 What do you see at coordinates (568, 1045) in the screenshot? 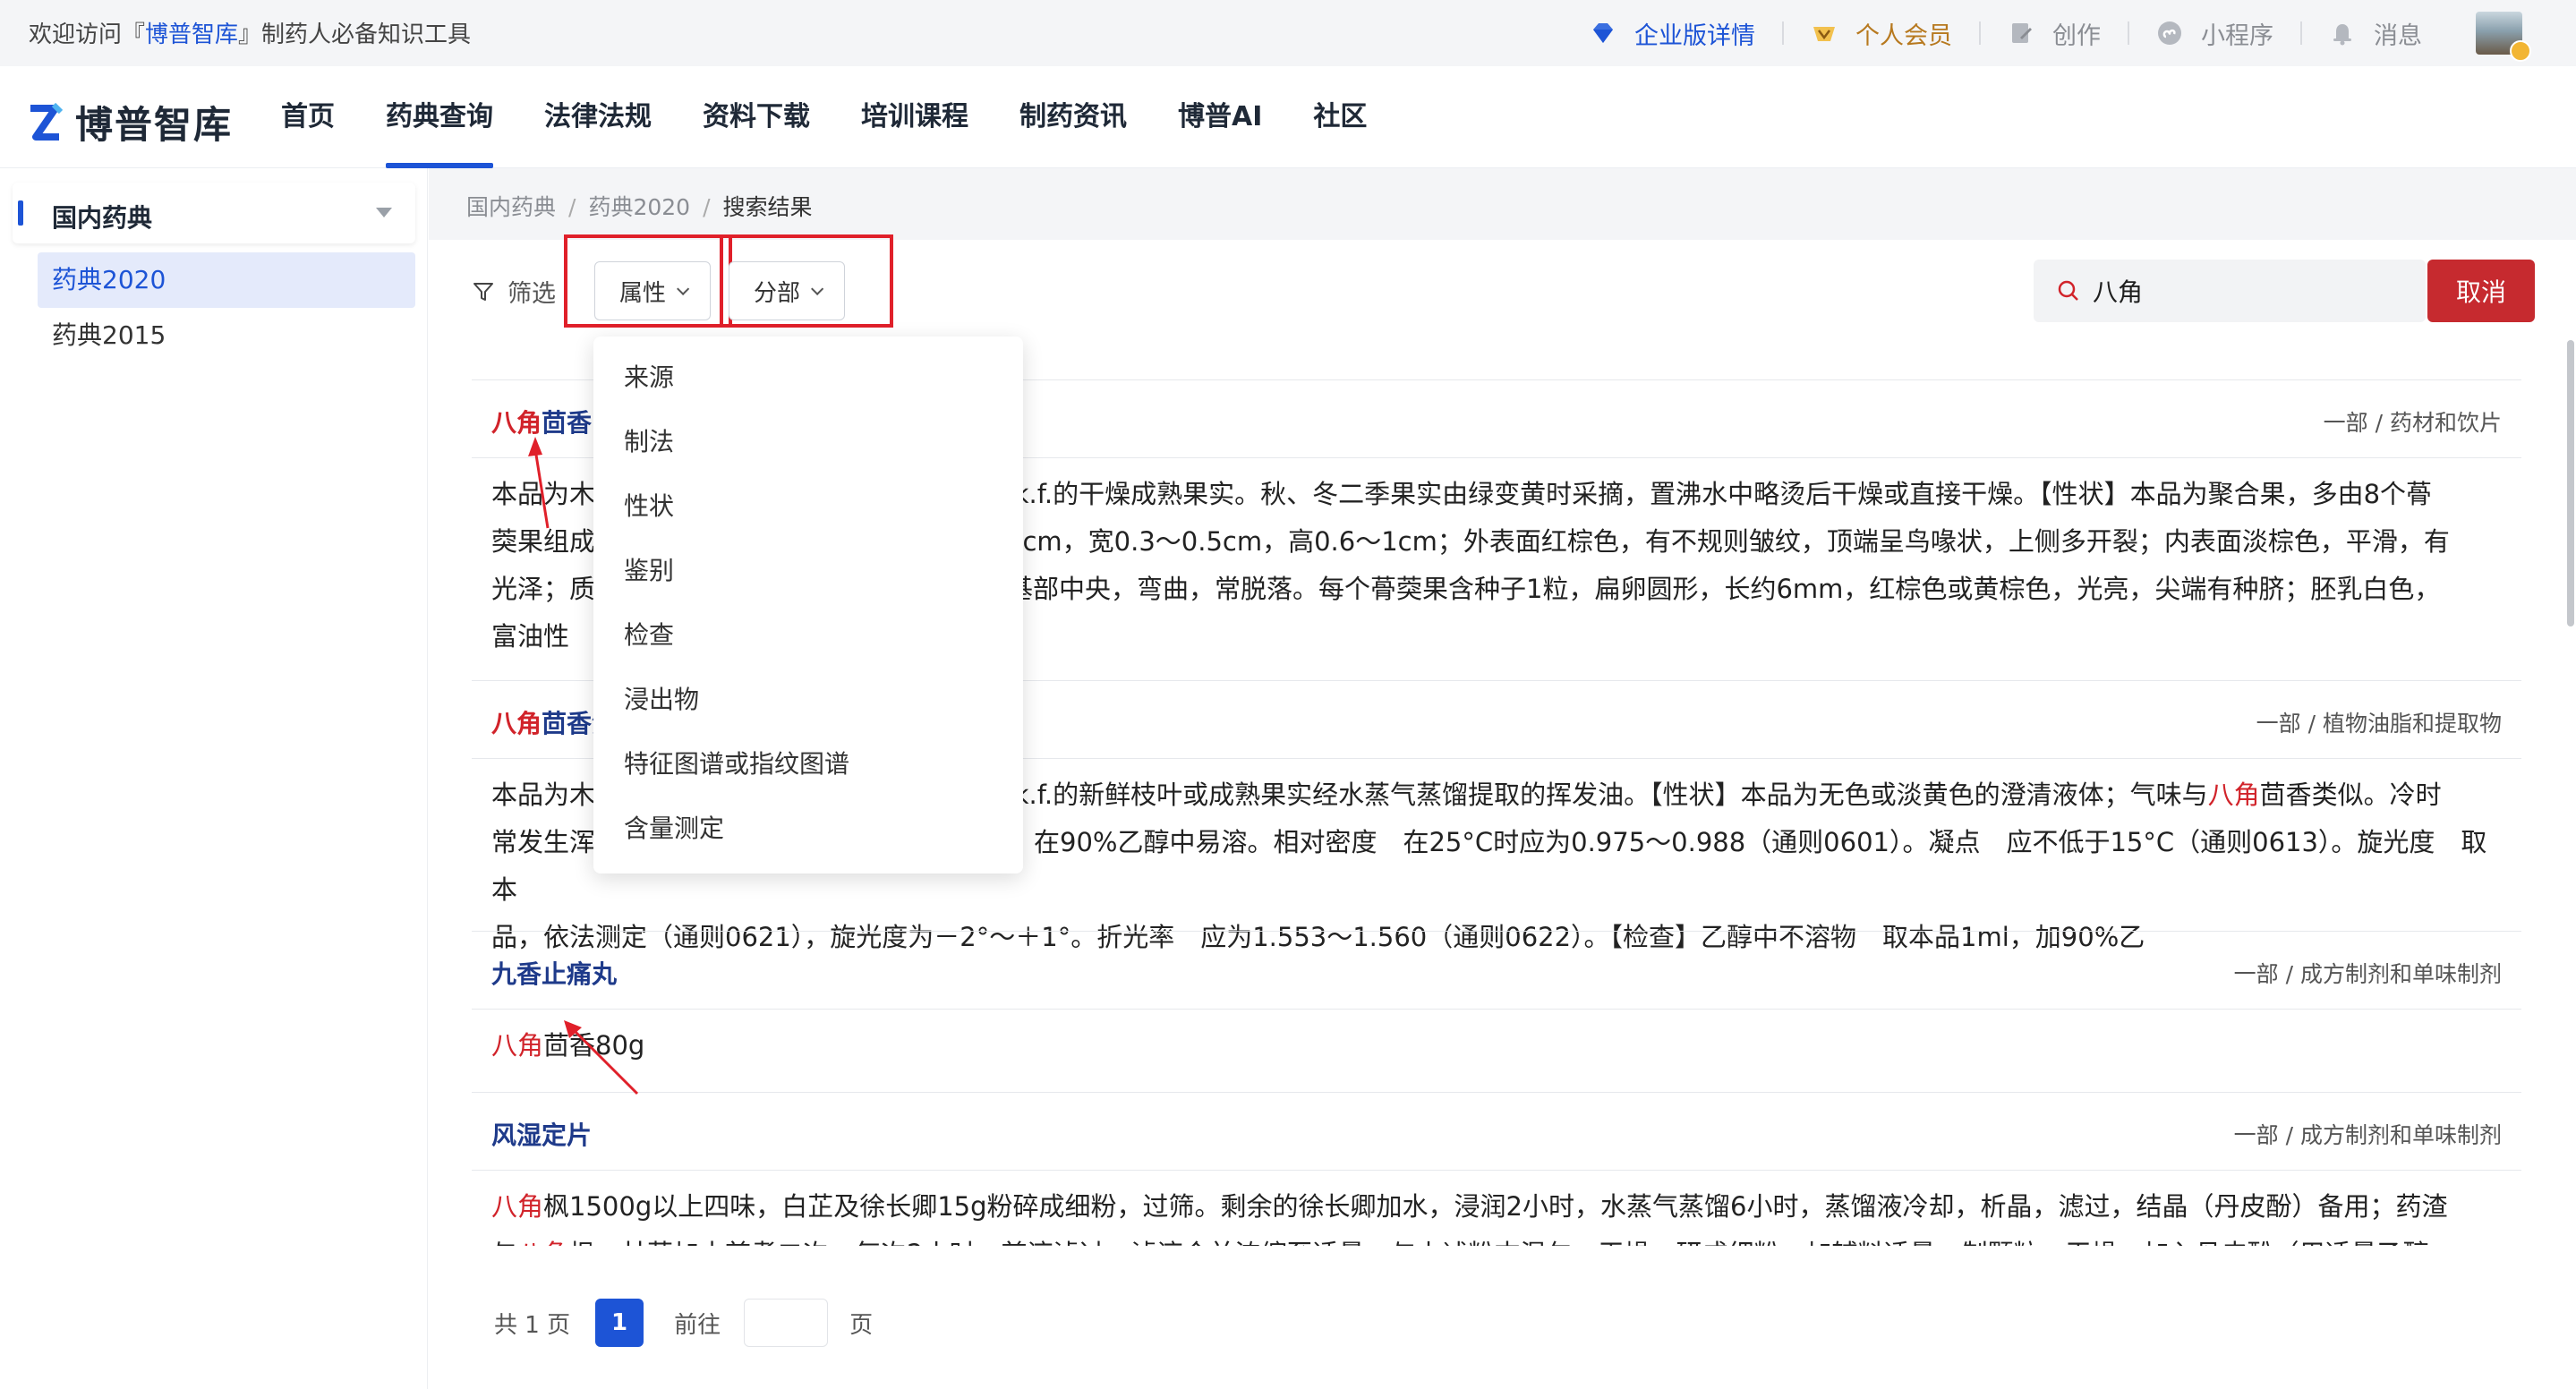
I see `snippet-line: 八角茴香80g` at bounding box center [568, 1045].